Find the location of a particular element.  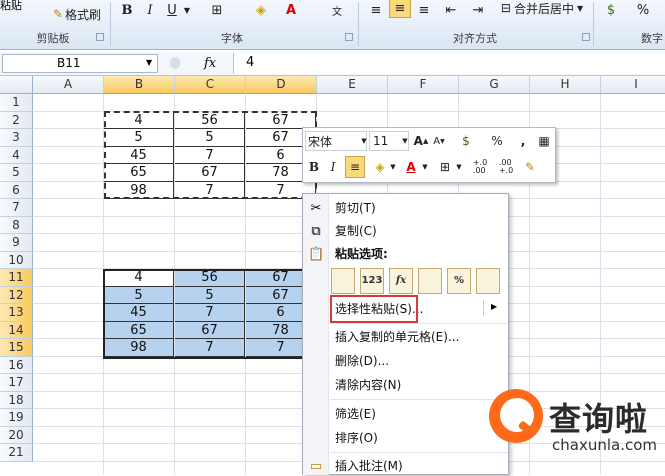

merge-center-label: 合并后居中 is located at coordinates (543, 8).